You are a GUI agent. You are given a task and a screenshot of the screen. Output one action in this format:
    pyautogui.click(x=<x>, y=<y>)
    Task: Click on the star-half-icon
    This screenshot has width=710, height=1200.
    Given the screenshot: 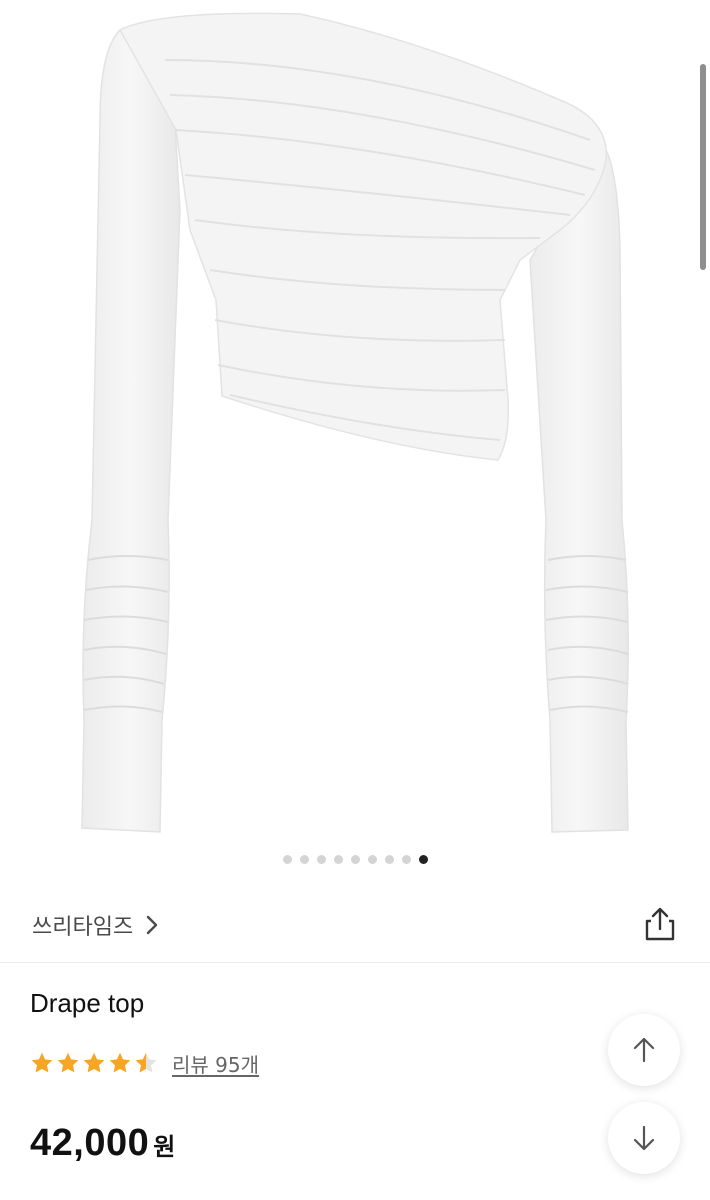 What is the action you would take?
    pyautogui.click(x=146, y=1062)
    